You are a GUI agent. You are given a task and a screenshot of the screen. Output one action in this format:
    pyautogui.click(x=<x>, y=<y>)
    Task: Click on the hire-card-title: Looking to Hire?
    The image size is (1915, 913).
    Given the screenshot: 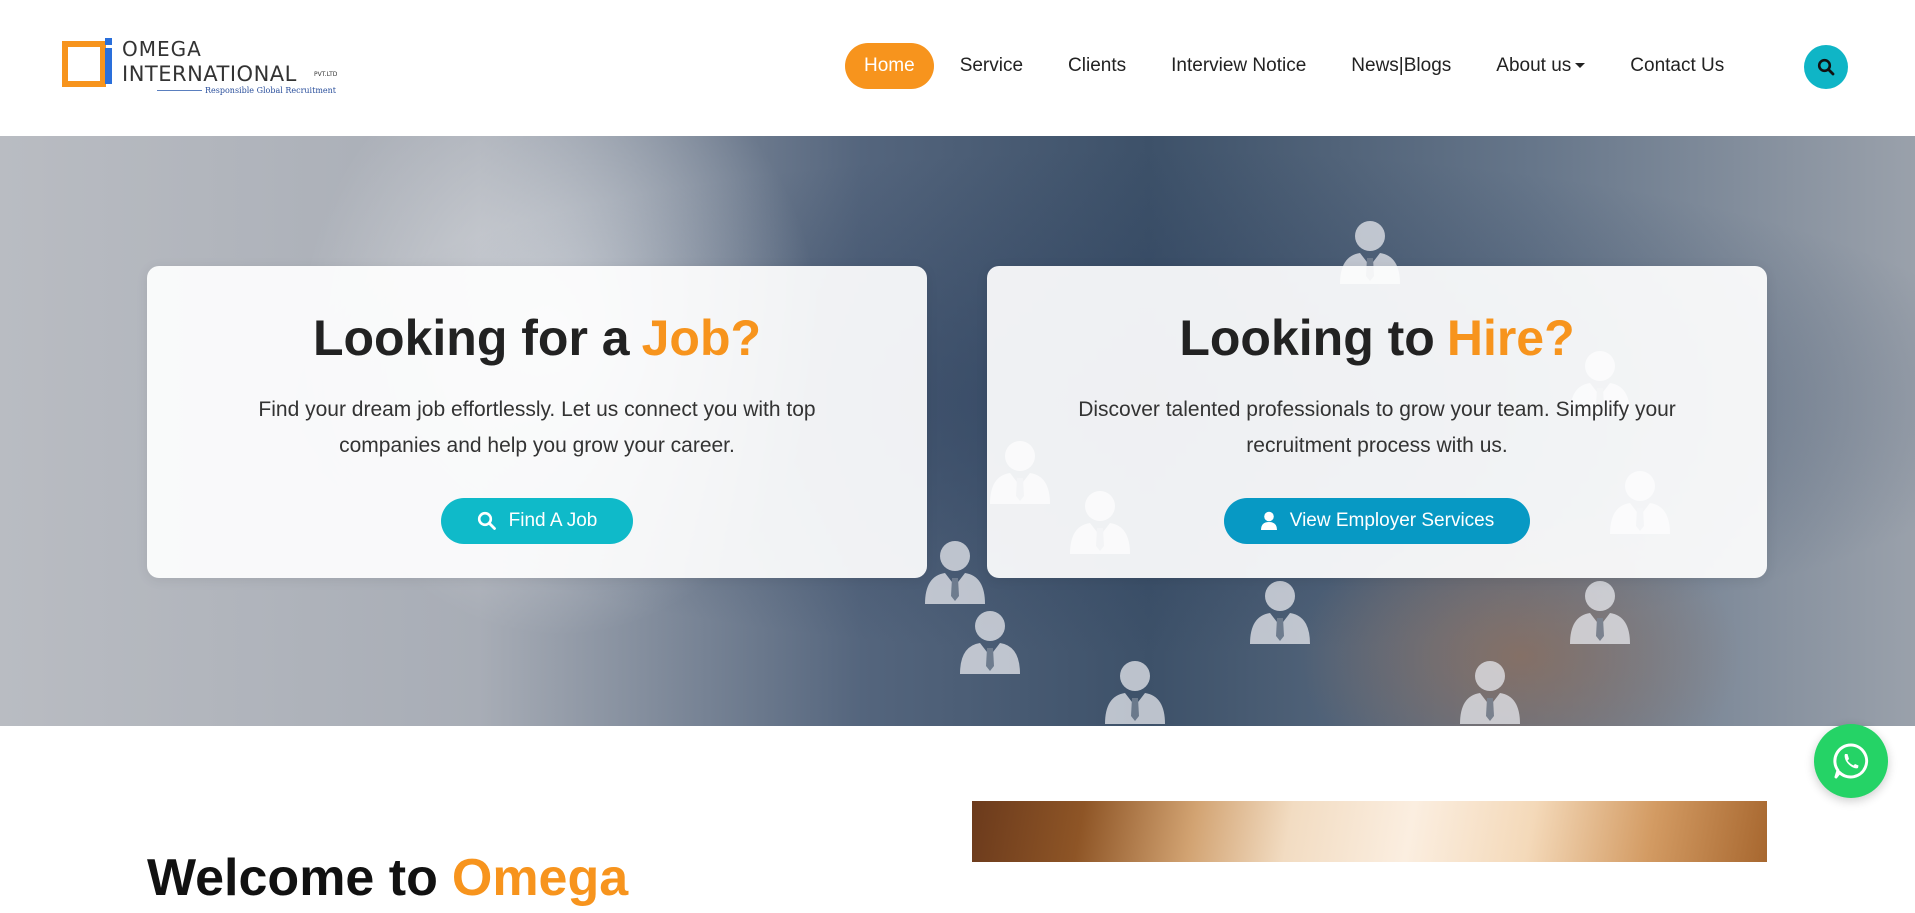 What is the action you would take?
    pyautogui.click(x=1377, y=338)
    